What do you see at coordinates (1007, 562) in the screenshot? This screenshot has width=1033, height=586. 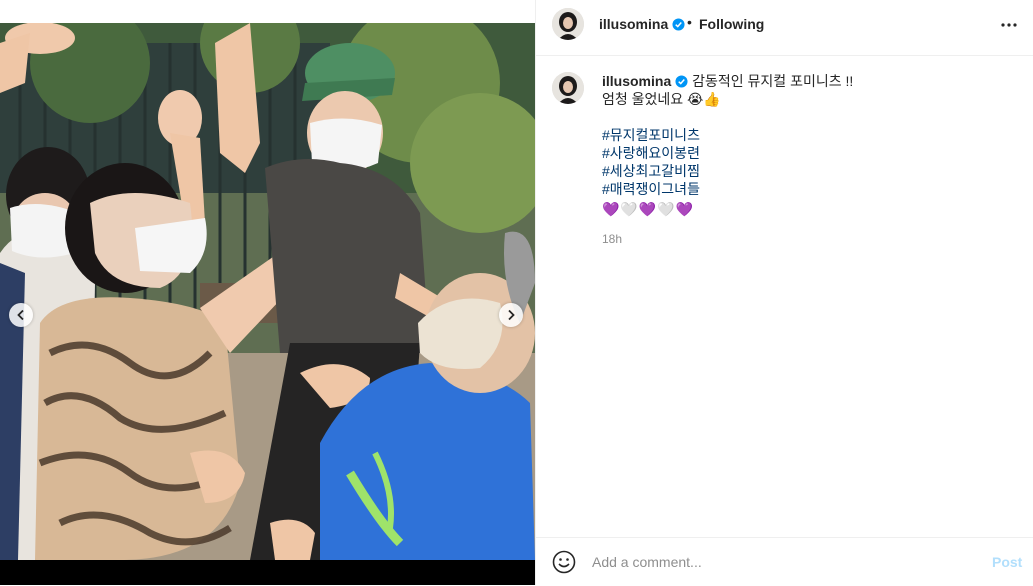 I see `post-comment-button: Post` at bounding box center [1007, 562].